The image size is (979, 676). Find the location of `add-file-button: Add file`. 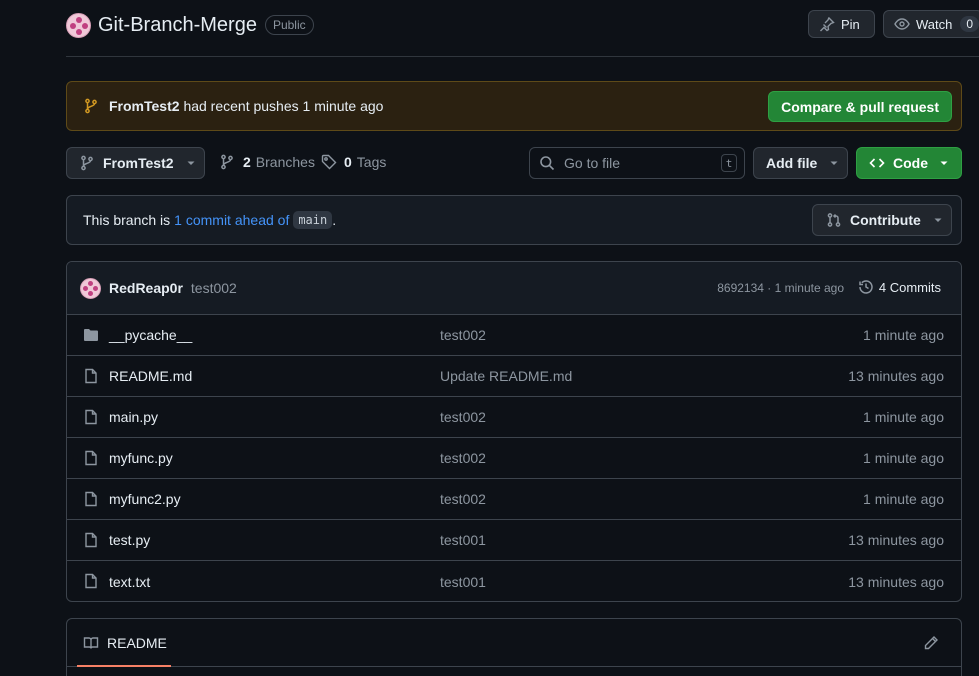

add-file-button: Add file is located at coordinates (800, 163).